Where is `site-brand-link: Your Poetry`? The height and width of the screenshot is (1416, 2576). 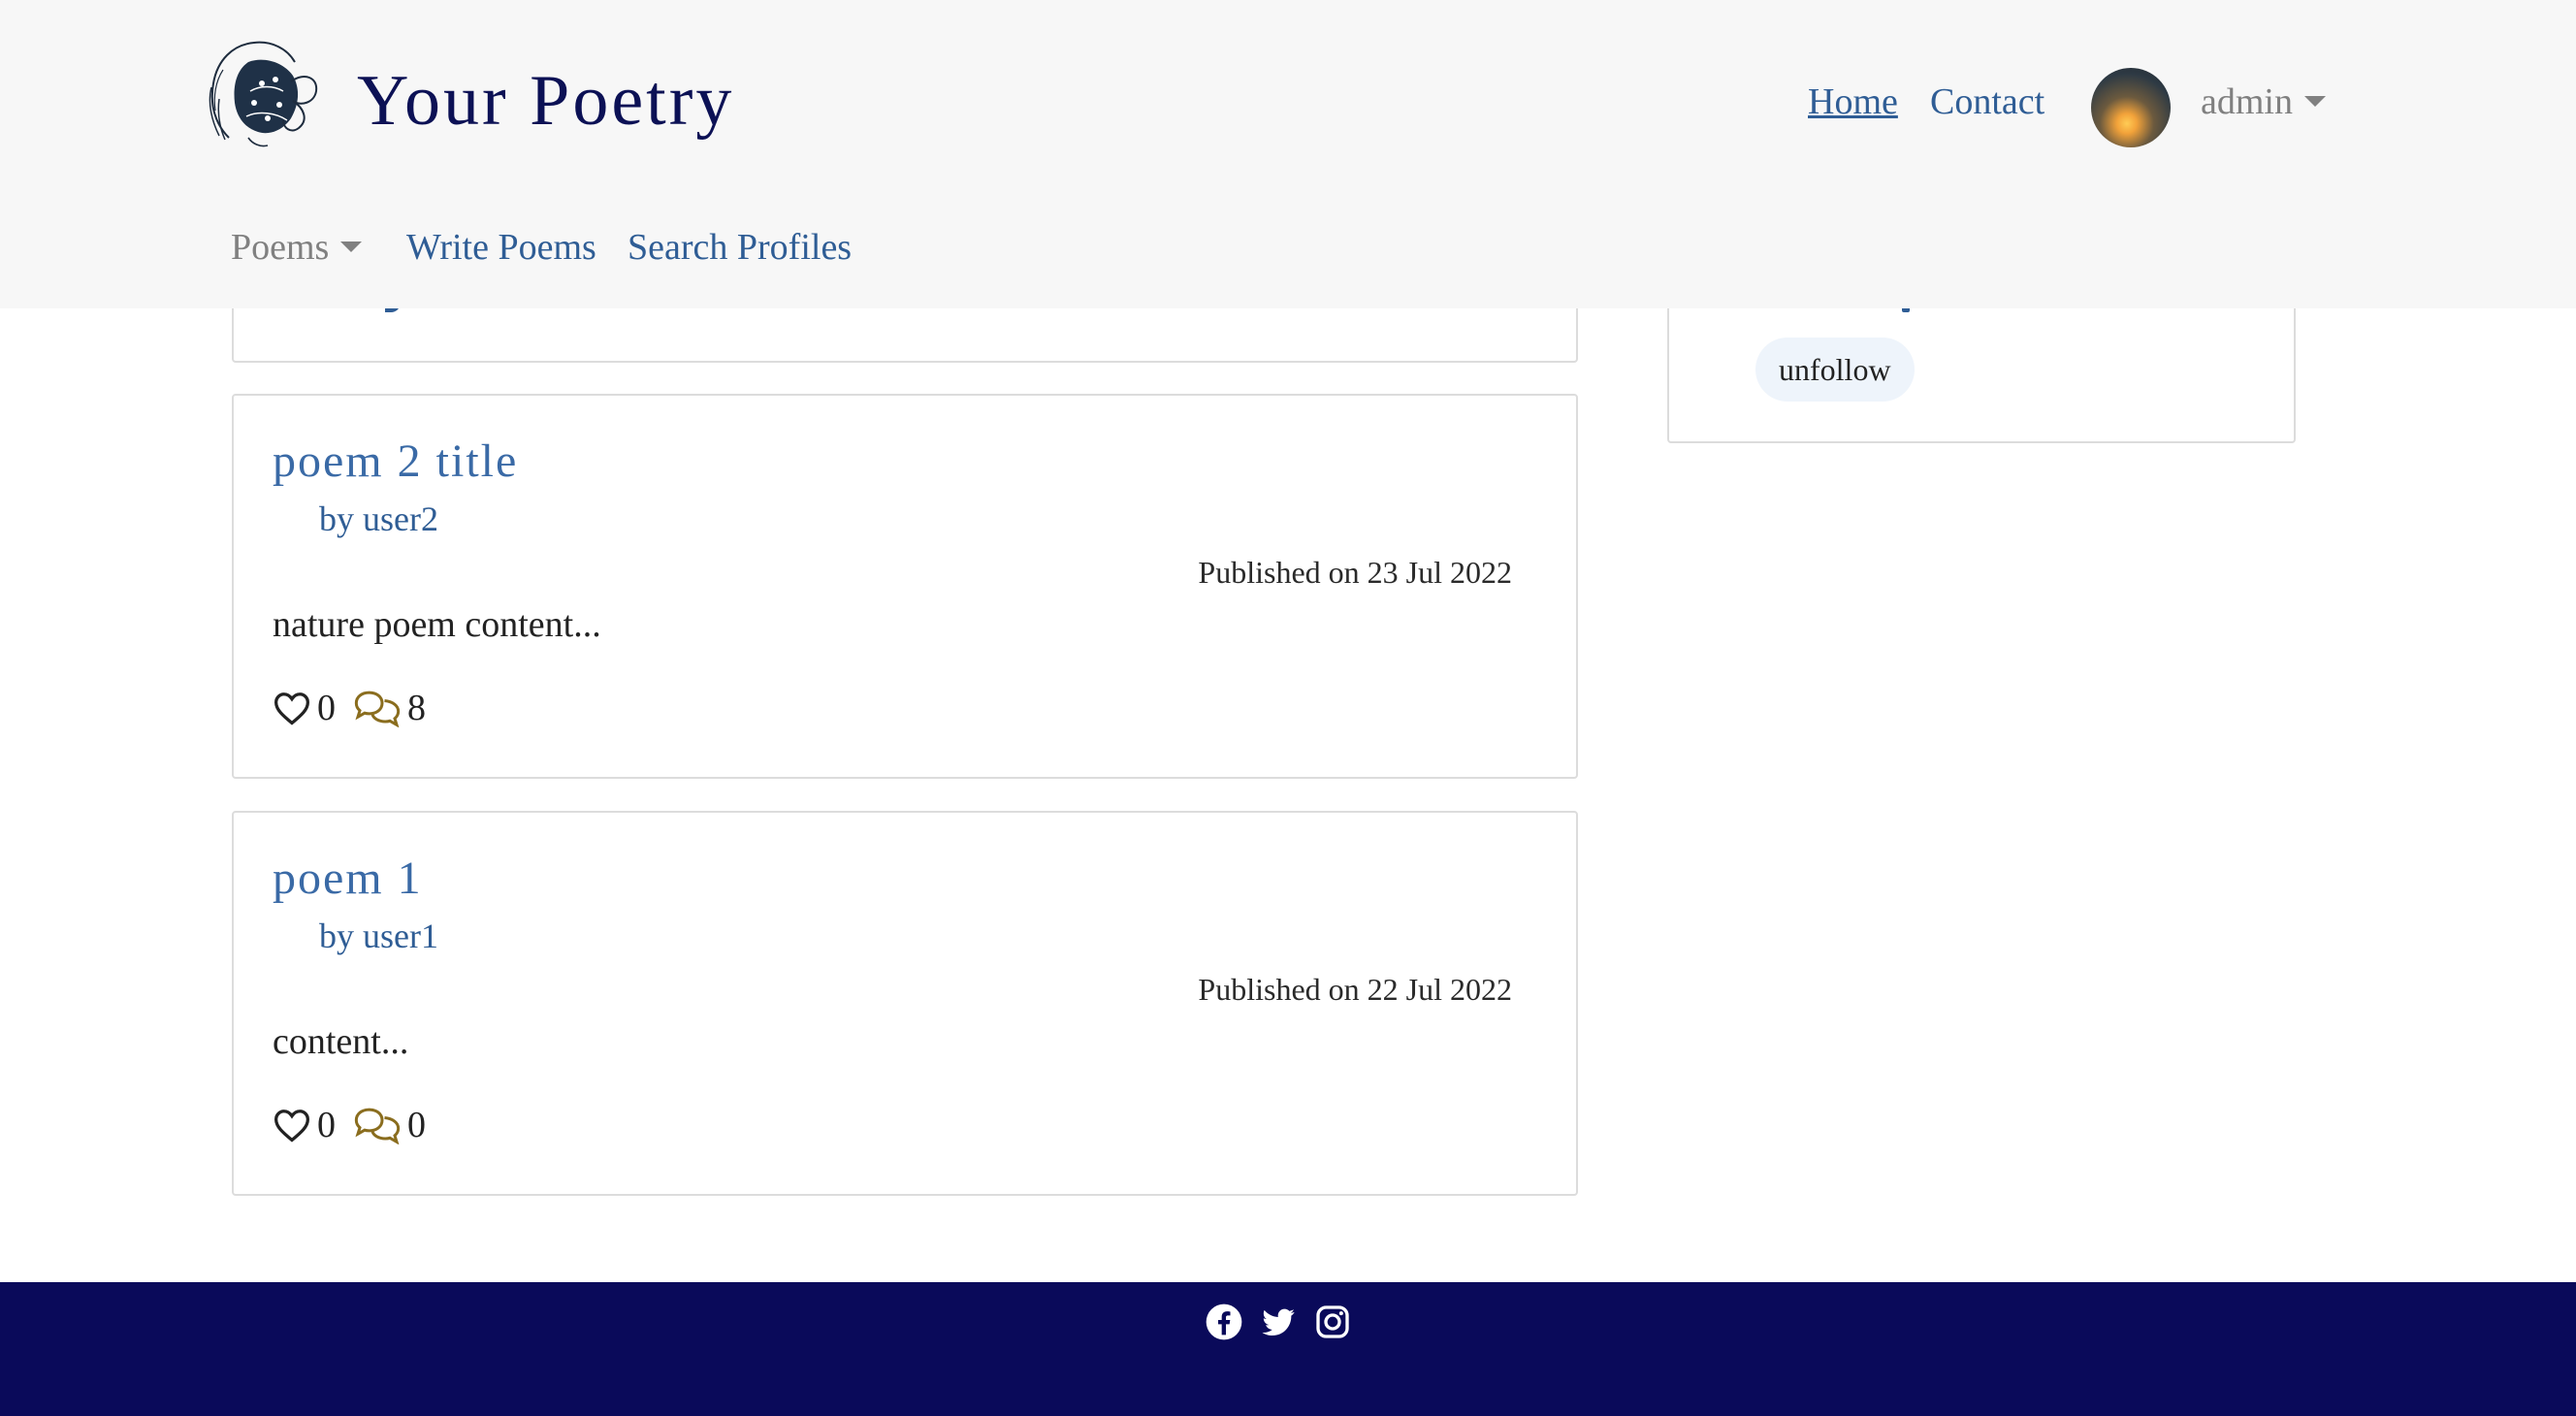
site-brand-link: Your Poetry is located at coordinates (545, 101).